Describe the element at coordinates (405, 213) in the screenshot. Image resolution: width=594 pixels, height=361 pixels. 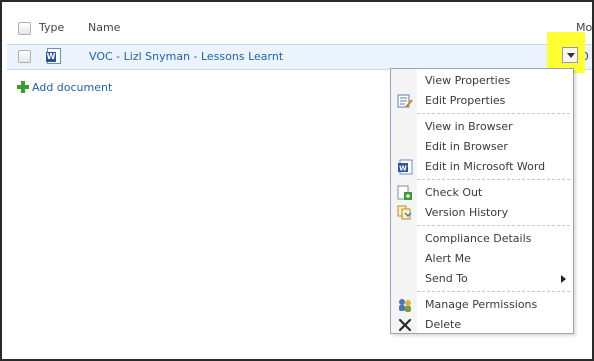
I see `version-history-icon` at that location.